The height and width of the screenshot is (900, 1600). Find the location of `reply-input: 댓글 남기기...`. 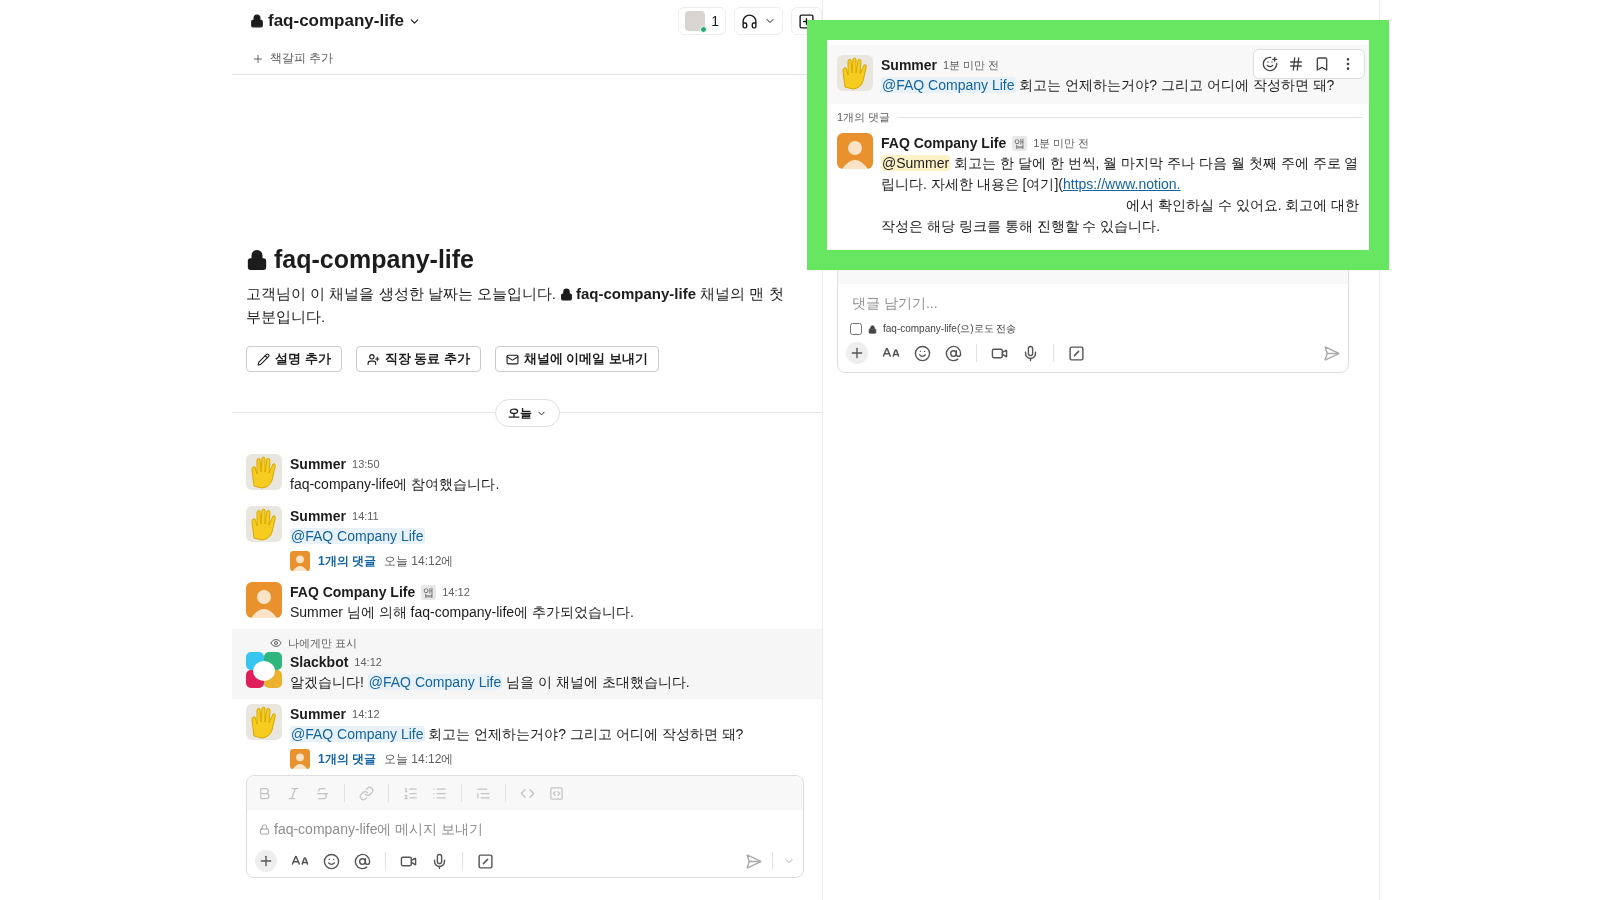

reply-input: 댓글 남기기... is located at coordinates (942, 303).